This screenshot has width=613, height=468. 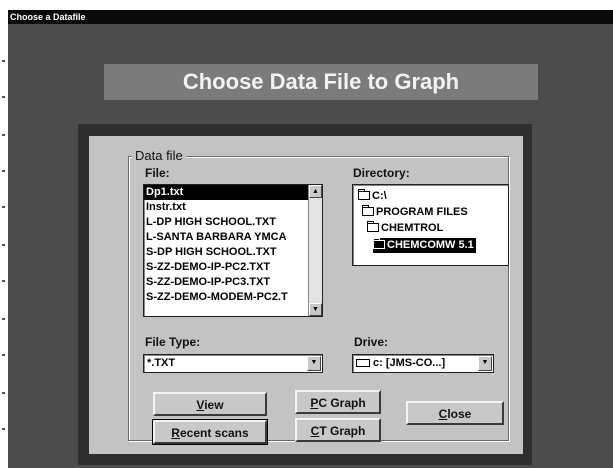 What do you see at coordinates (226, 252) in the screenshot?
I see `file-list-item: S-DP HIGH SCHOOL.TXT` at bounding box center [226, 252].